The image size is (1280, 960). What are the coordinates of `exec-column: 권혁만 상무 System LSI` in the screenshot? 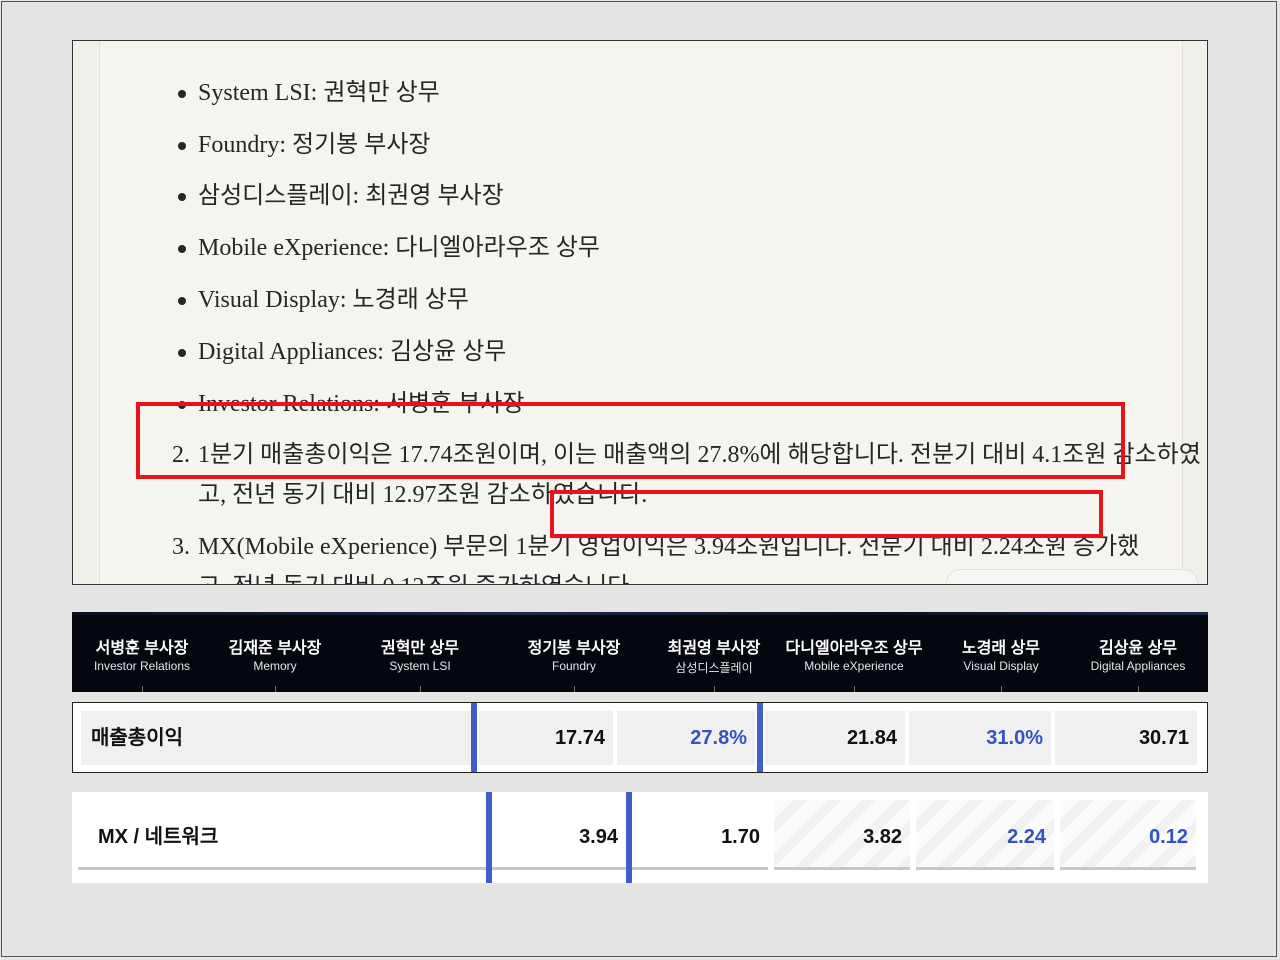 It's located at (420, 652).